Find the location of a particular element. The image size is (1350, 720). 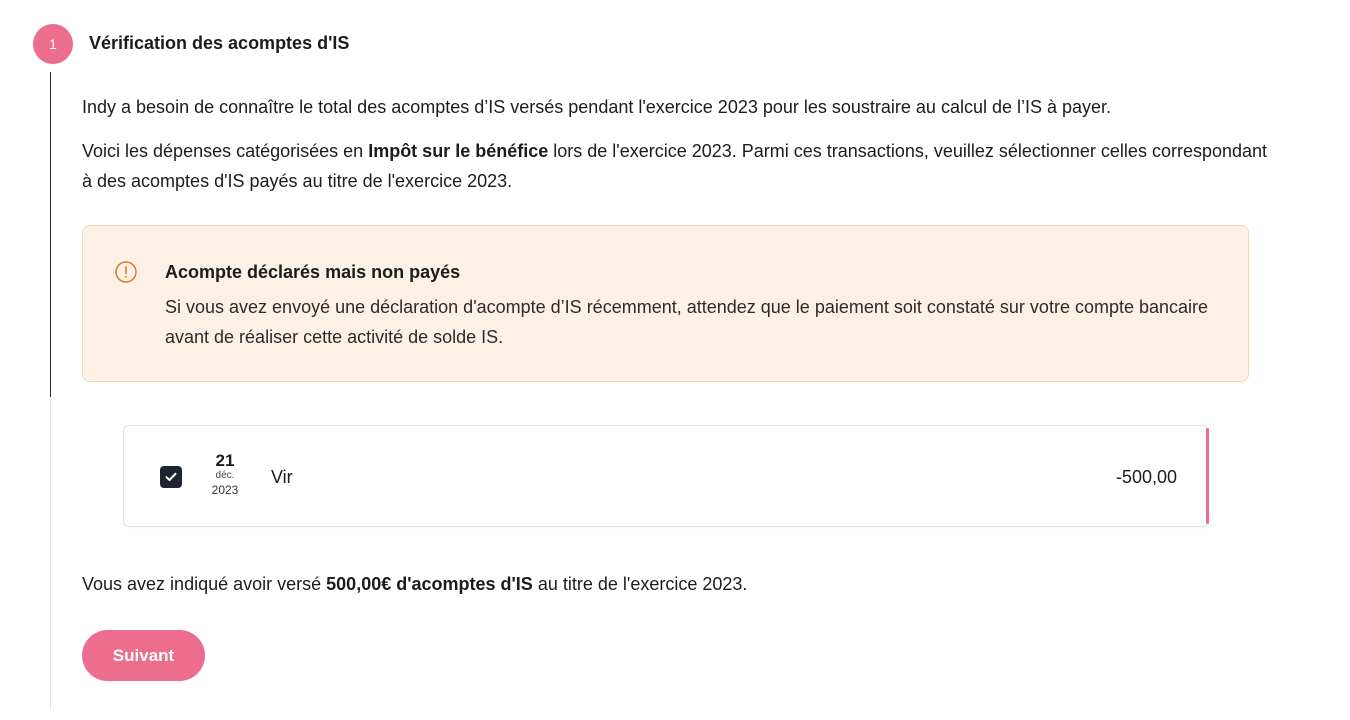

step-progress-line is located at coordinates (50, 234).